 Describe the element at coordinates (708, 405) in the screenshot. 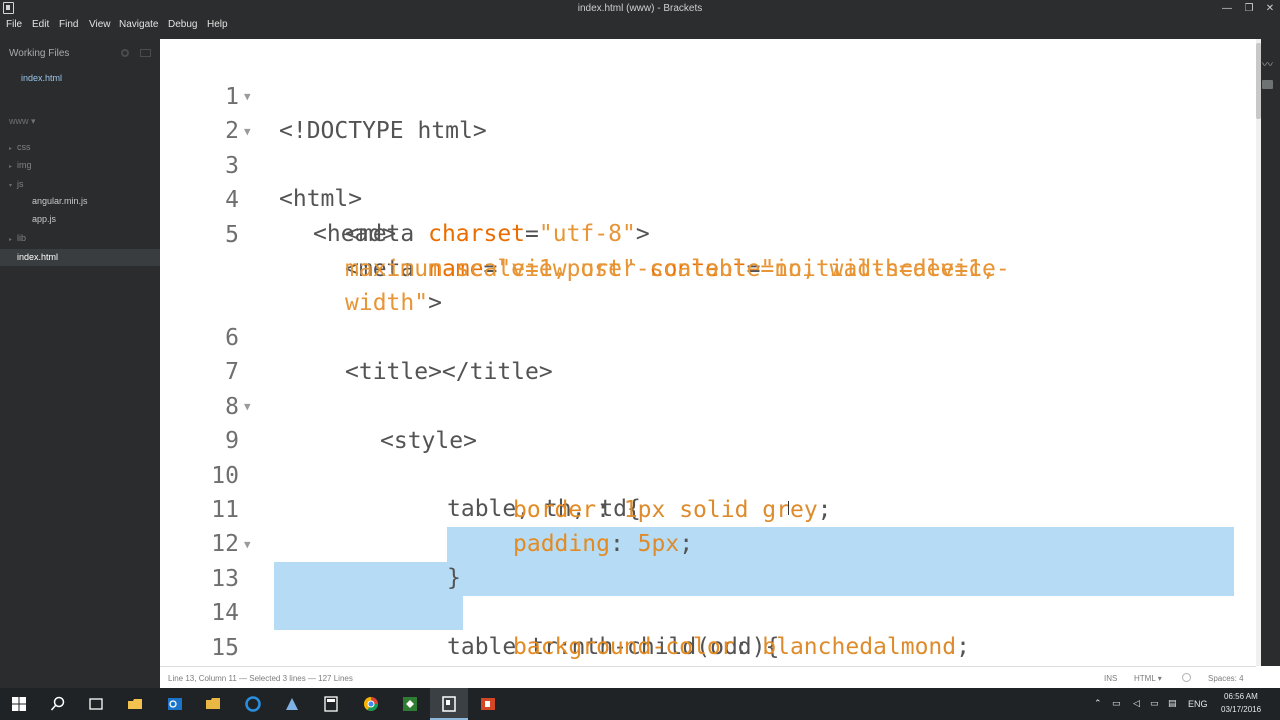

I see `code-line: 8 <style>` at that location.